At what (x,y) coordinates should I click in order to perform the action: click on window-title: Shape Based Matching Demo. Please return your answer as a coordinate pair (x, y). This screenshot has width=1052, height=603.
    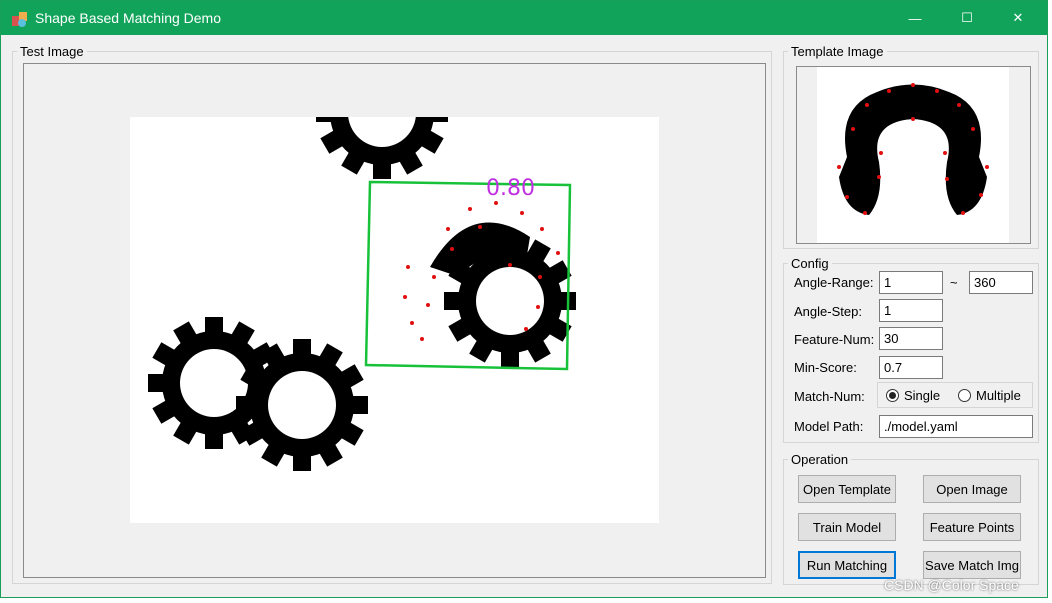
    Looking at the image, I should click on (128, 18).